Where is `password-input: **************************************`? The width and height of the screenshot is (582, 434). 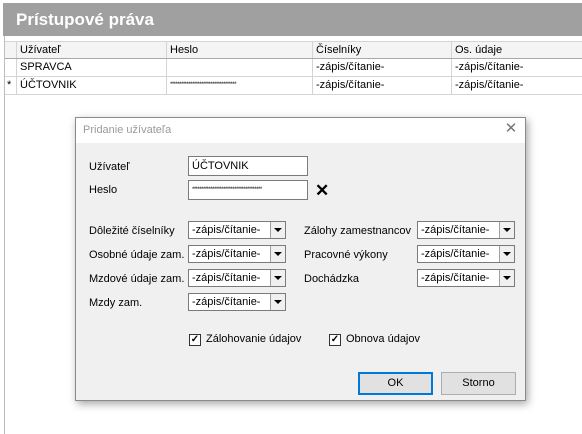
password-input: ************************************** is located at coordinates (248, 190).